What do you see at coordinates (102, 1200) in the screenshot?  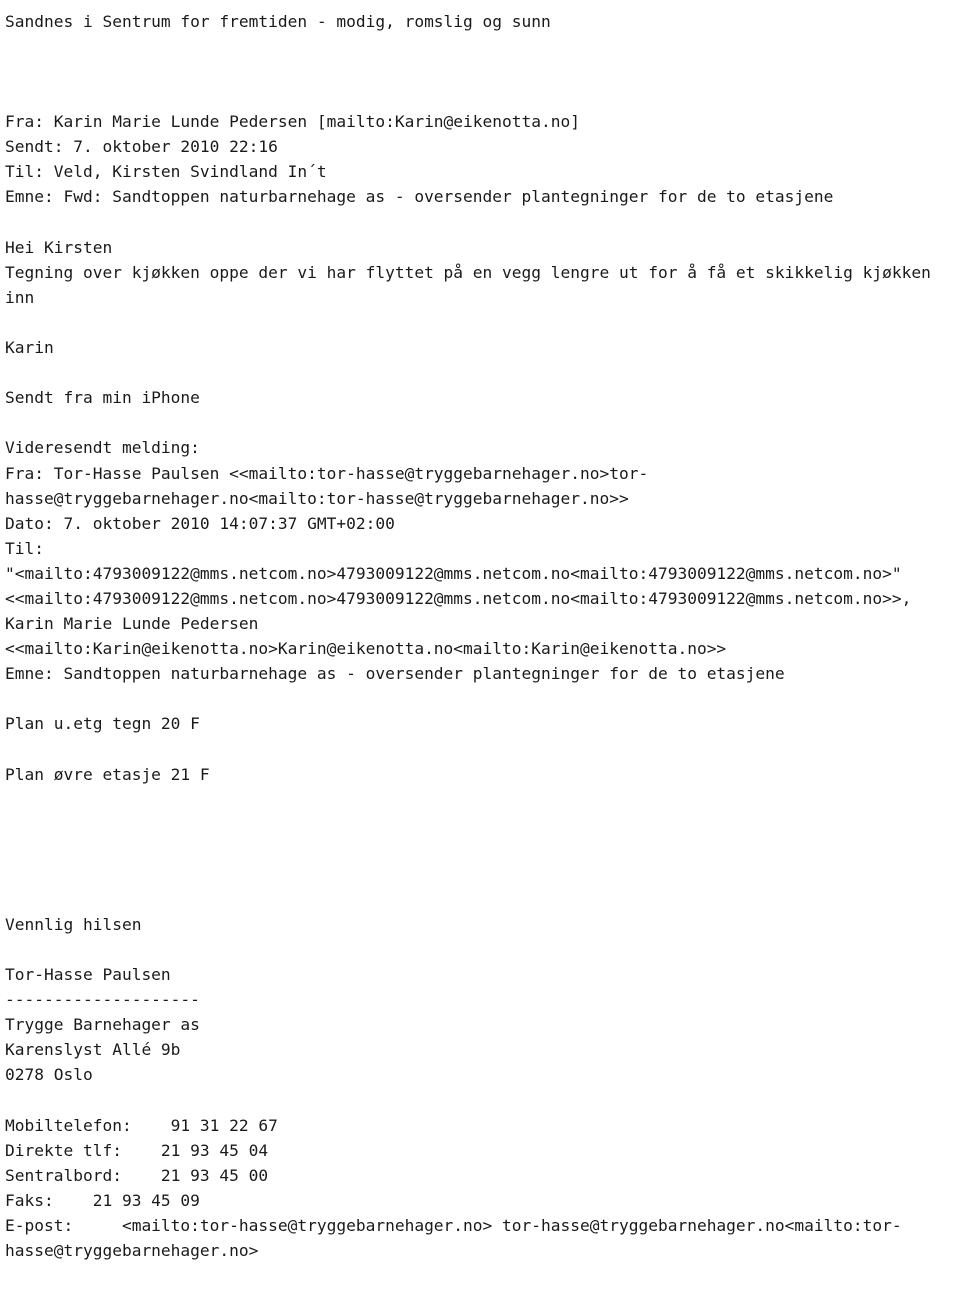 I see `signature-fax: Faks: 21 93 45 09` at bounding box center [102, 1200].